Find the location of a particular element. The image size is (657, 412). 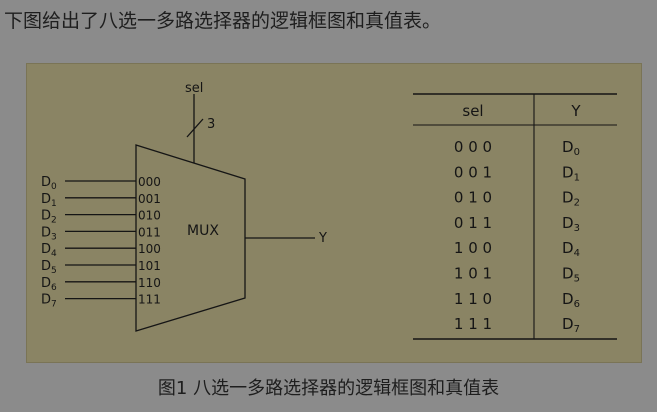

input-label-7: D7 is located at coordinates (49, 301).